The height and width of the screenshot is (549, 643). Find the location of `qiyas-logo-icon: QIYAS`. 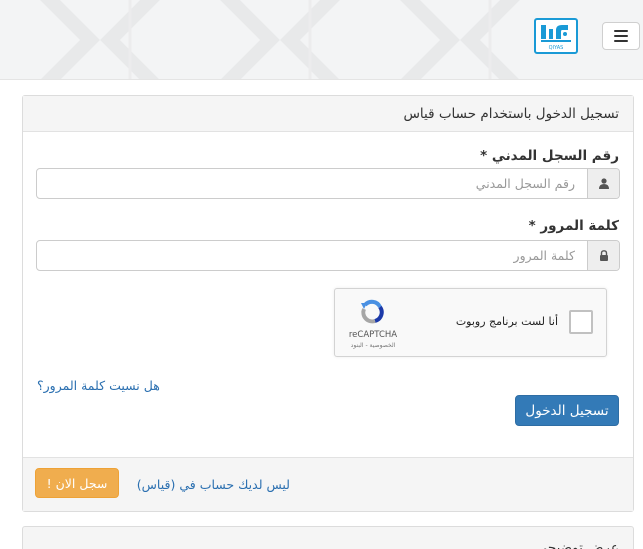

qiyas-logo-icon: QIYAS is located at coordinates (556, 36).